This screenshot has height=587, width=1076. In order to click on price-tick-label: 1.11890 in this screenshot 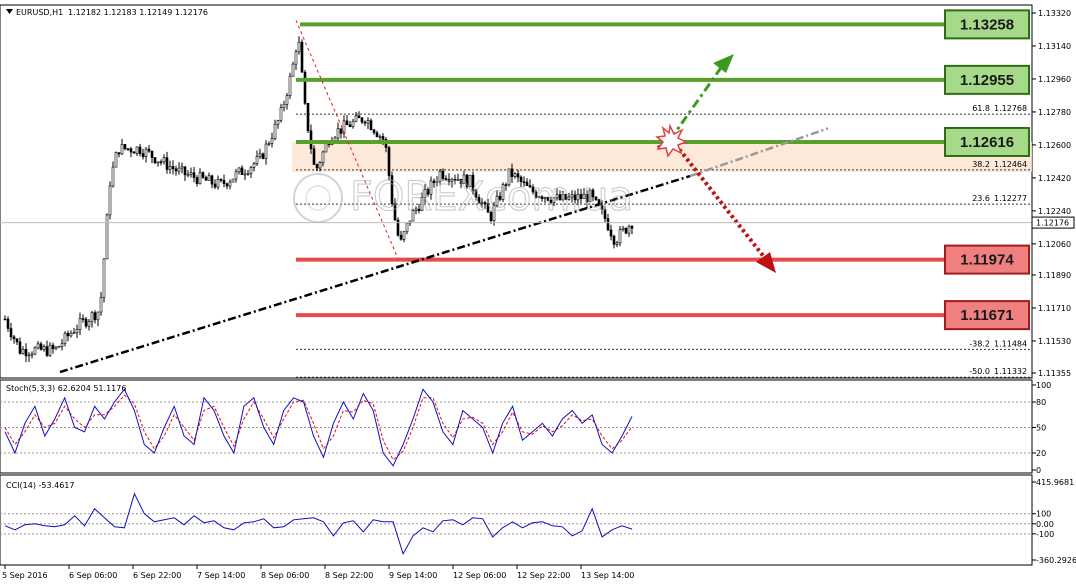, I will do `click(1054, 275)`.